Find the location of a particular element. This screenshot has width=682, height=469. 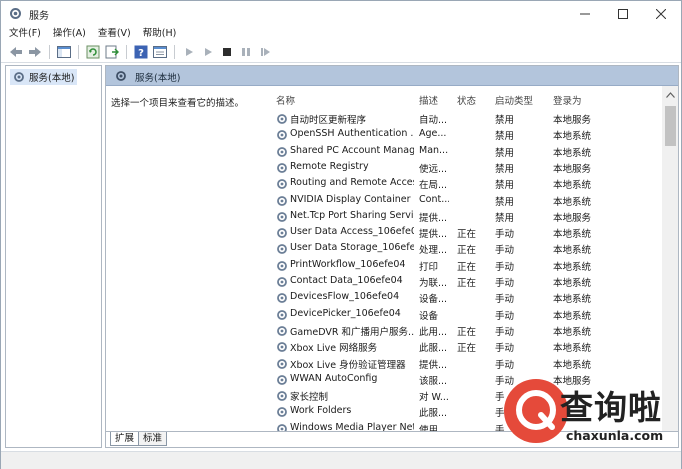

service-name: Xbox Live 网络服务 is located at coordinates (334, 349).